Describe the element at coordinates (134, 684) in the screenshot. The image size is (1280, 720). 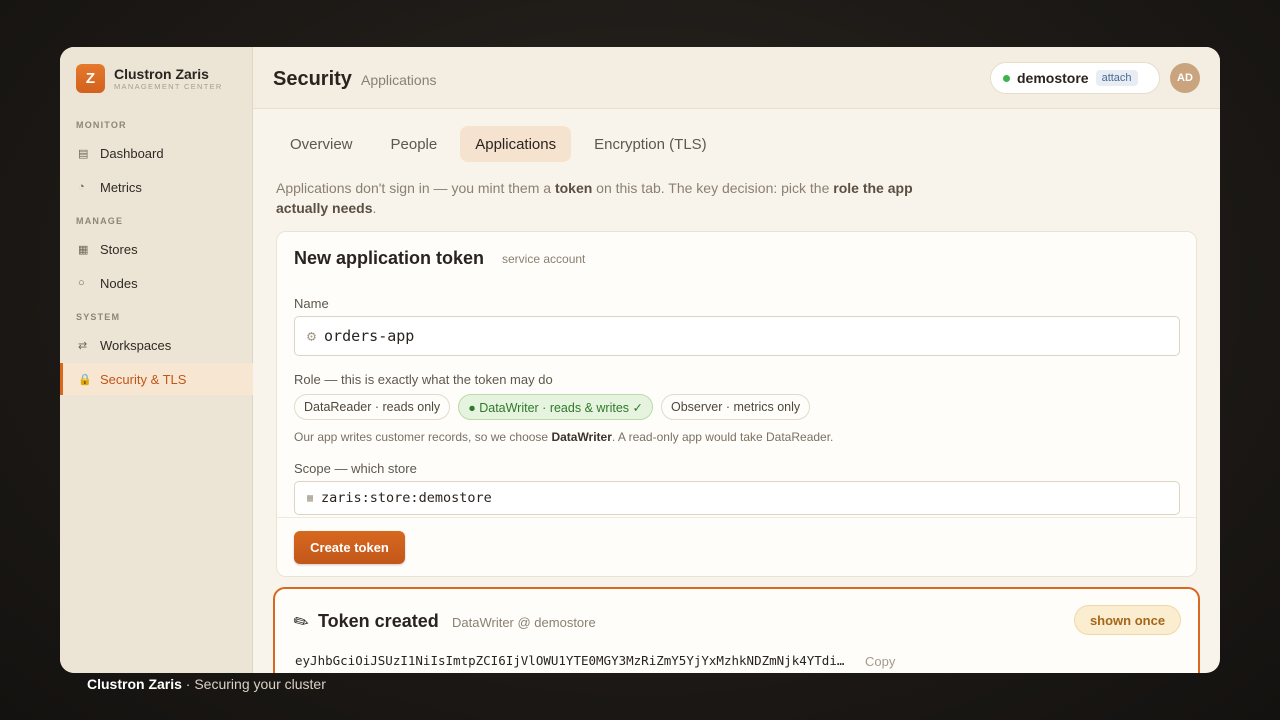
I see `caption-brand: Clustron Zaris` at that location.